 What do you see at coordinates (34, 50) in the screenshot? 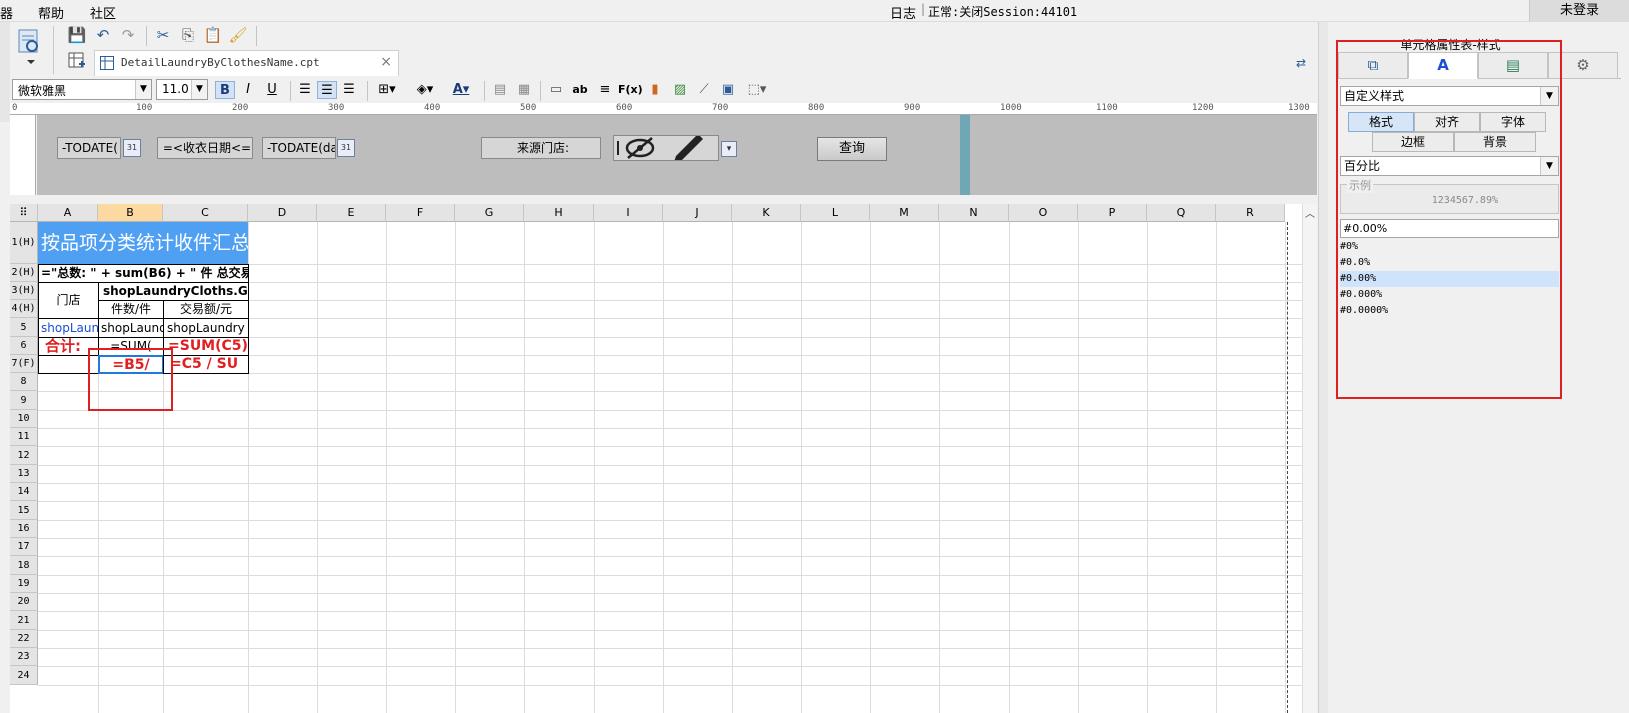
I see `preview-button` at bounding box center [34, 50].